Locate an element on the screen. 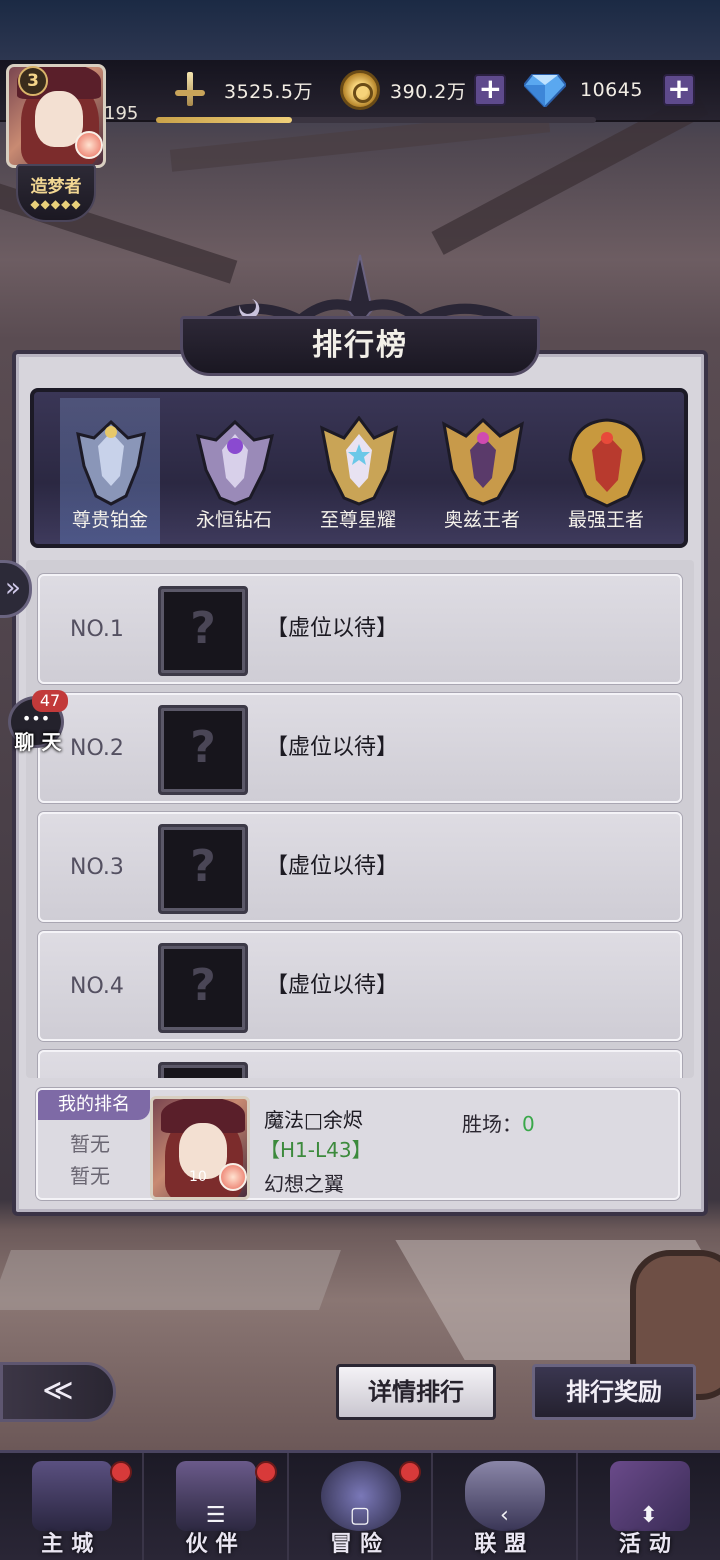 The width and height of the screenshot is (720, 1560). page-title: 排行榜 is located at coordinates (360, 346).